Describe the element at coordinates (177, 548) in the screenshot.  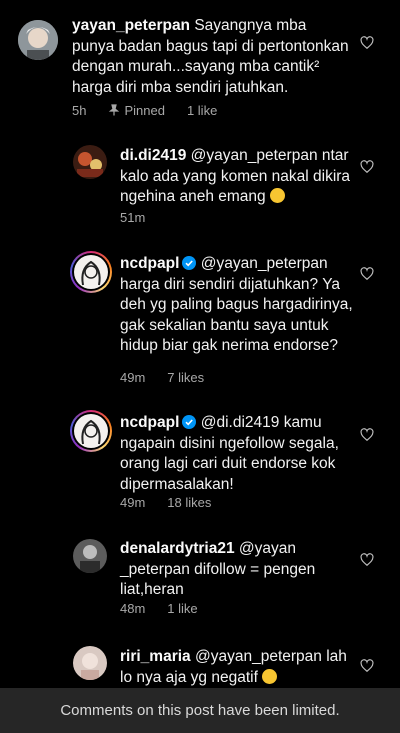
I see `comment-username: denalardytria21` at that location.